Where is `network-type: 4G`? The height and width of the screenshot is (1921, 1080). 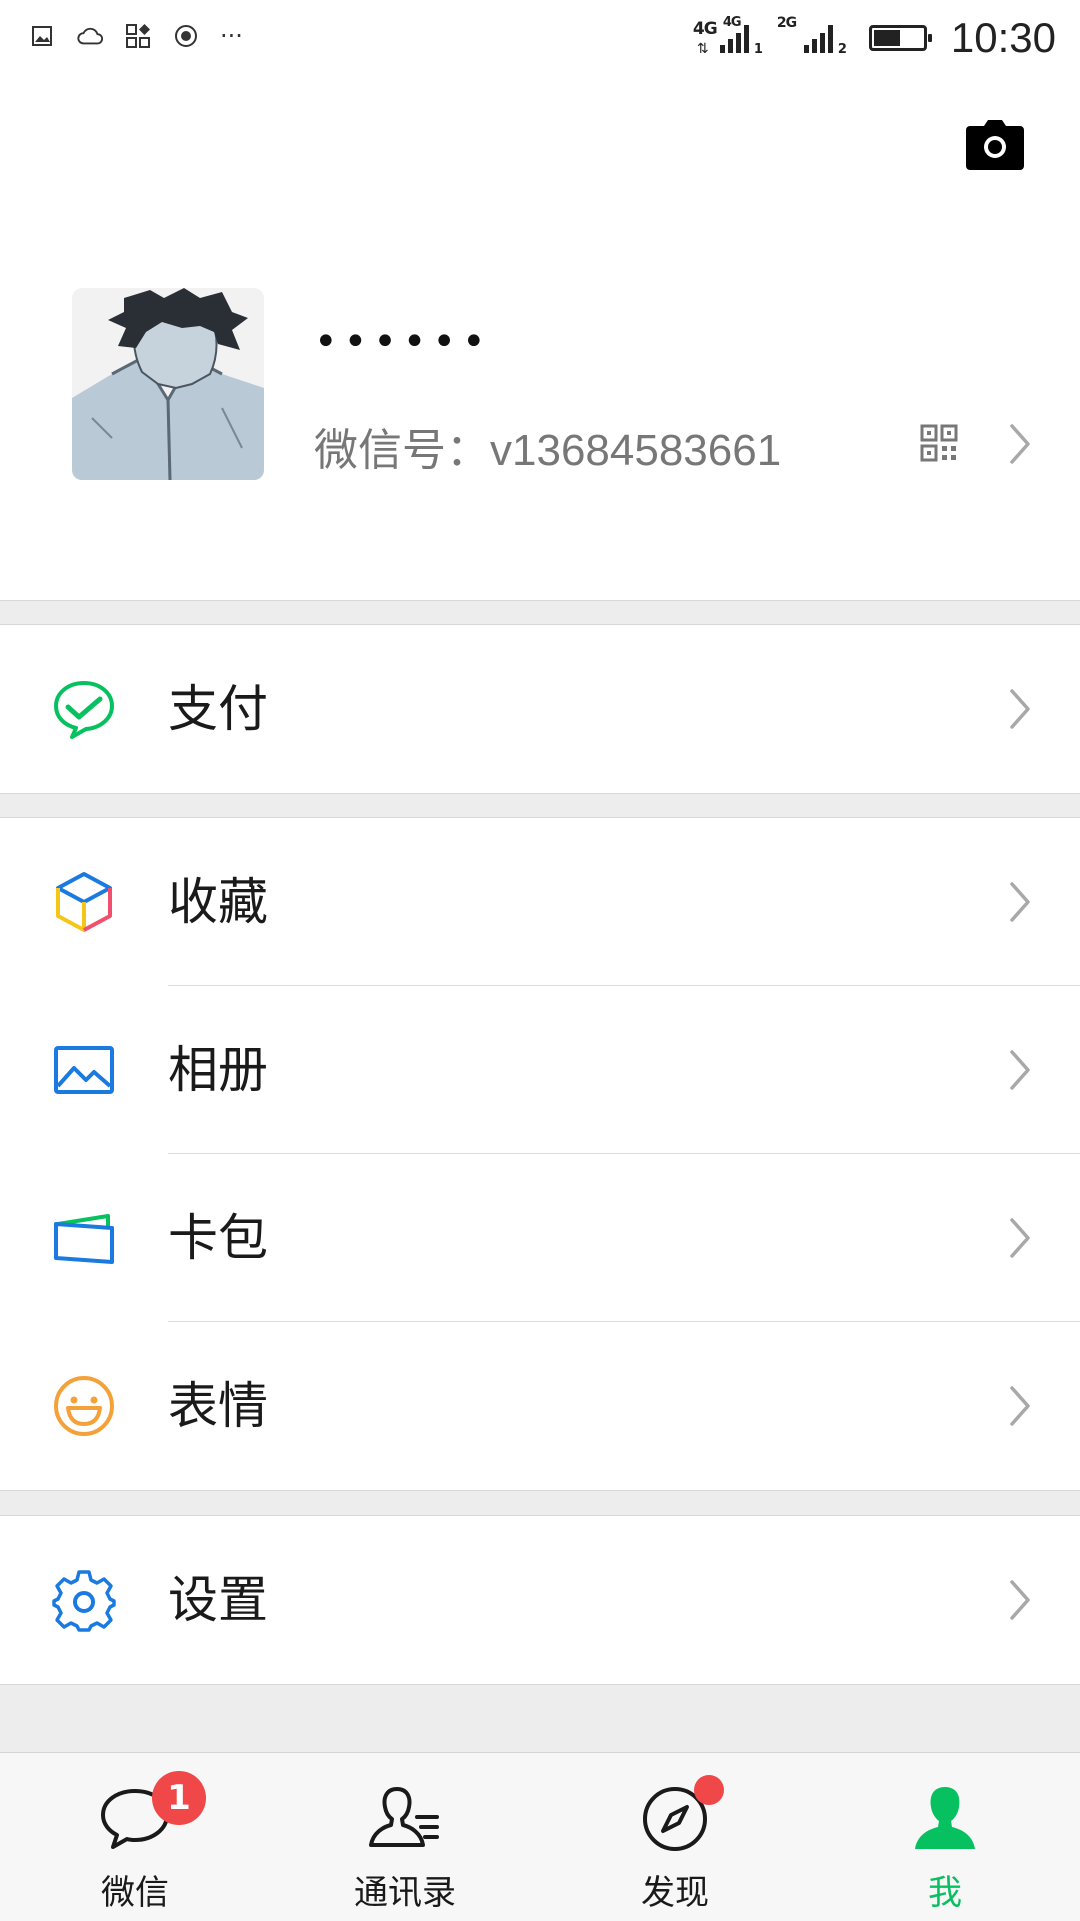
network-type: 4G is located at coordinates (705, 29).